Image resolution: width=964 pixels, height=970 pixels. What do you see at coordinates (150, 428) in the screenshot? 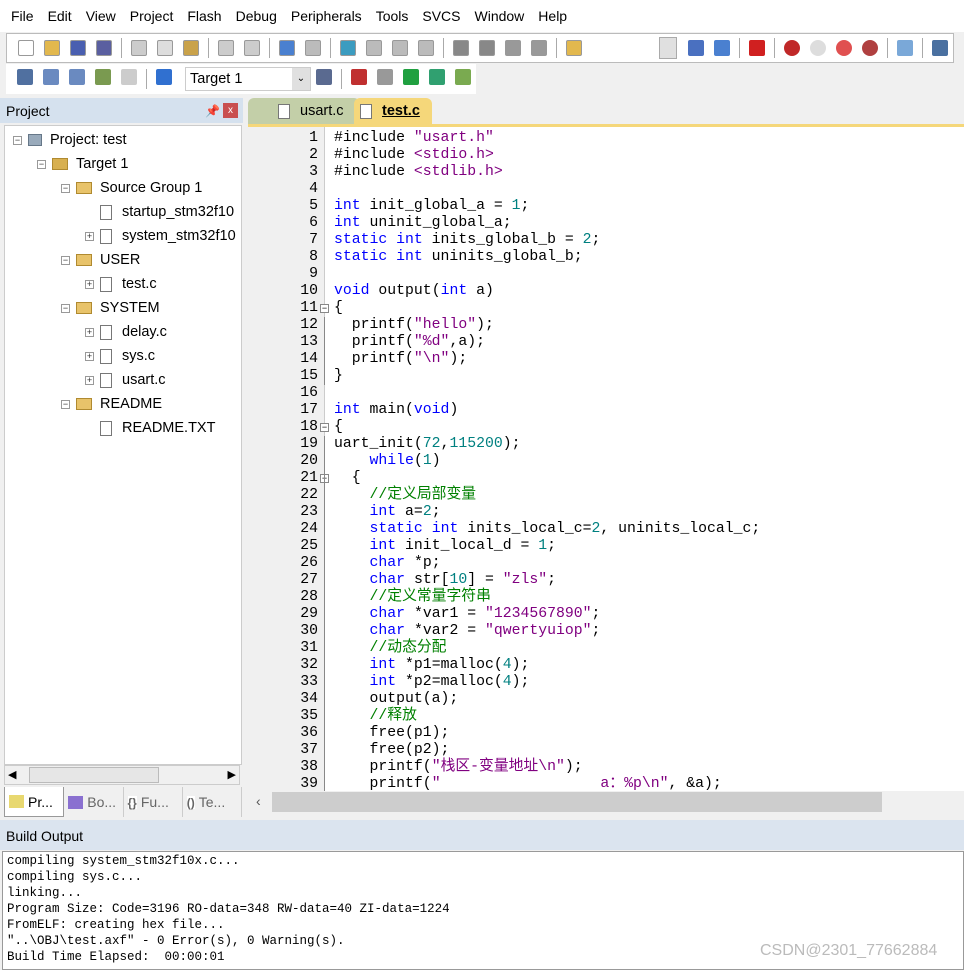
I see `tree-item-file: README.TXT` at bounding box center [150, 428].